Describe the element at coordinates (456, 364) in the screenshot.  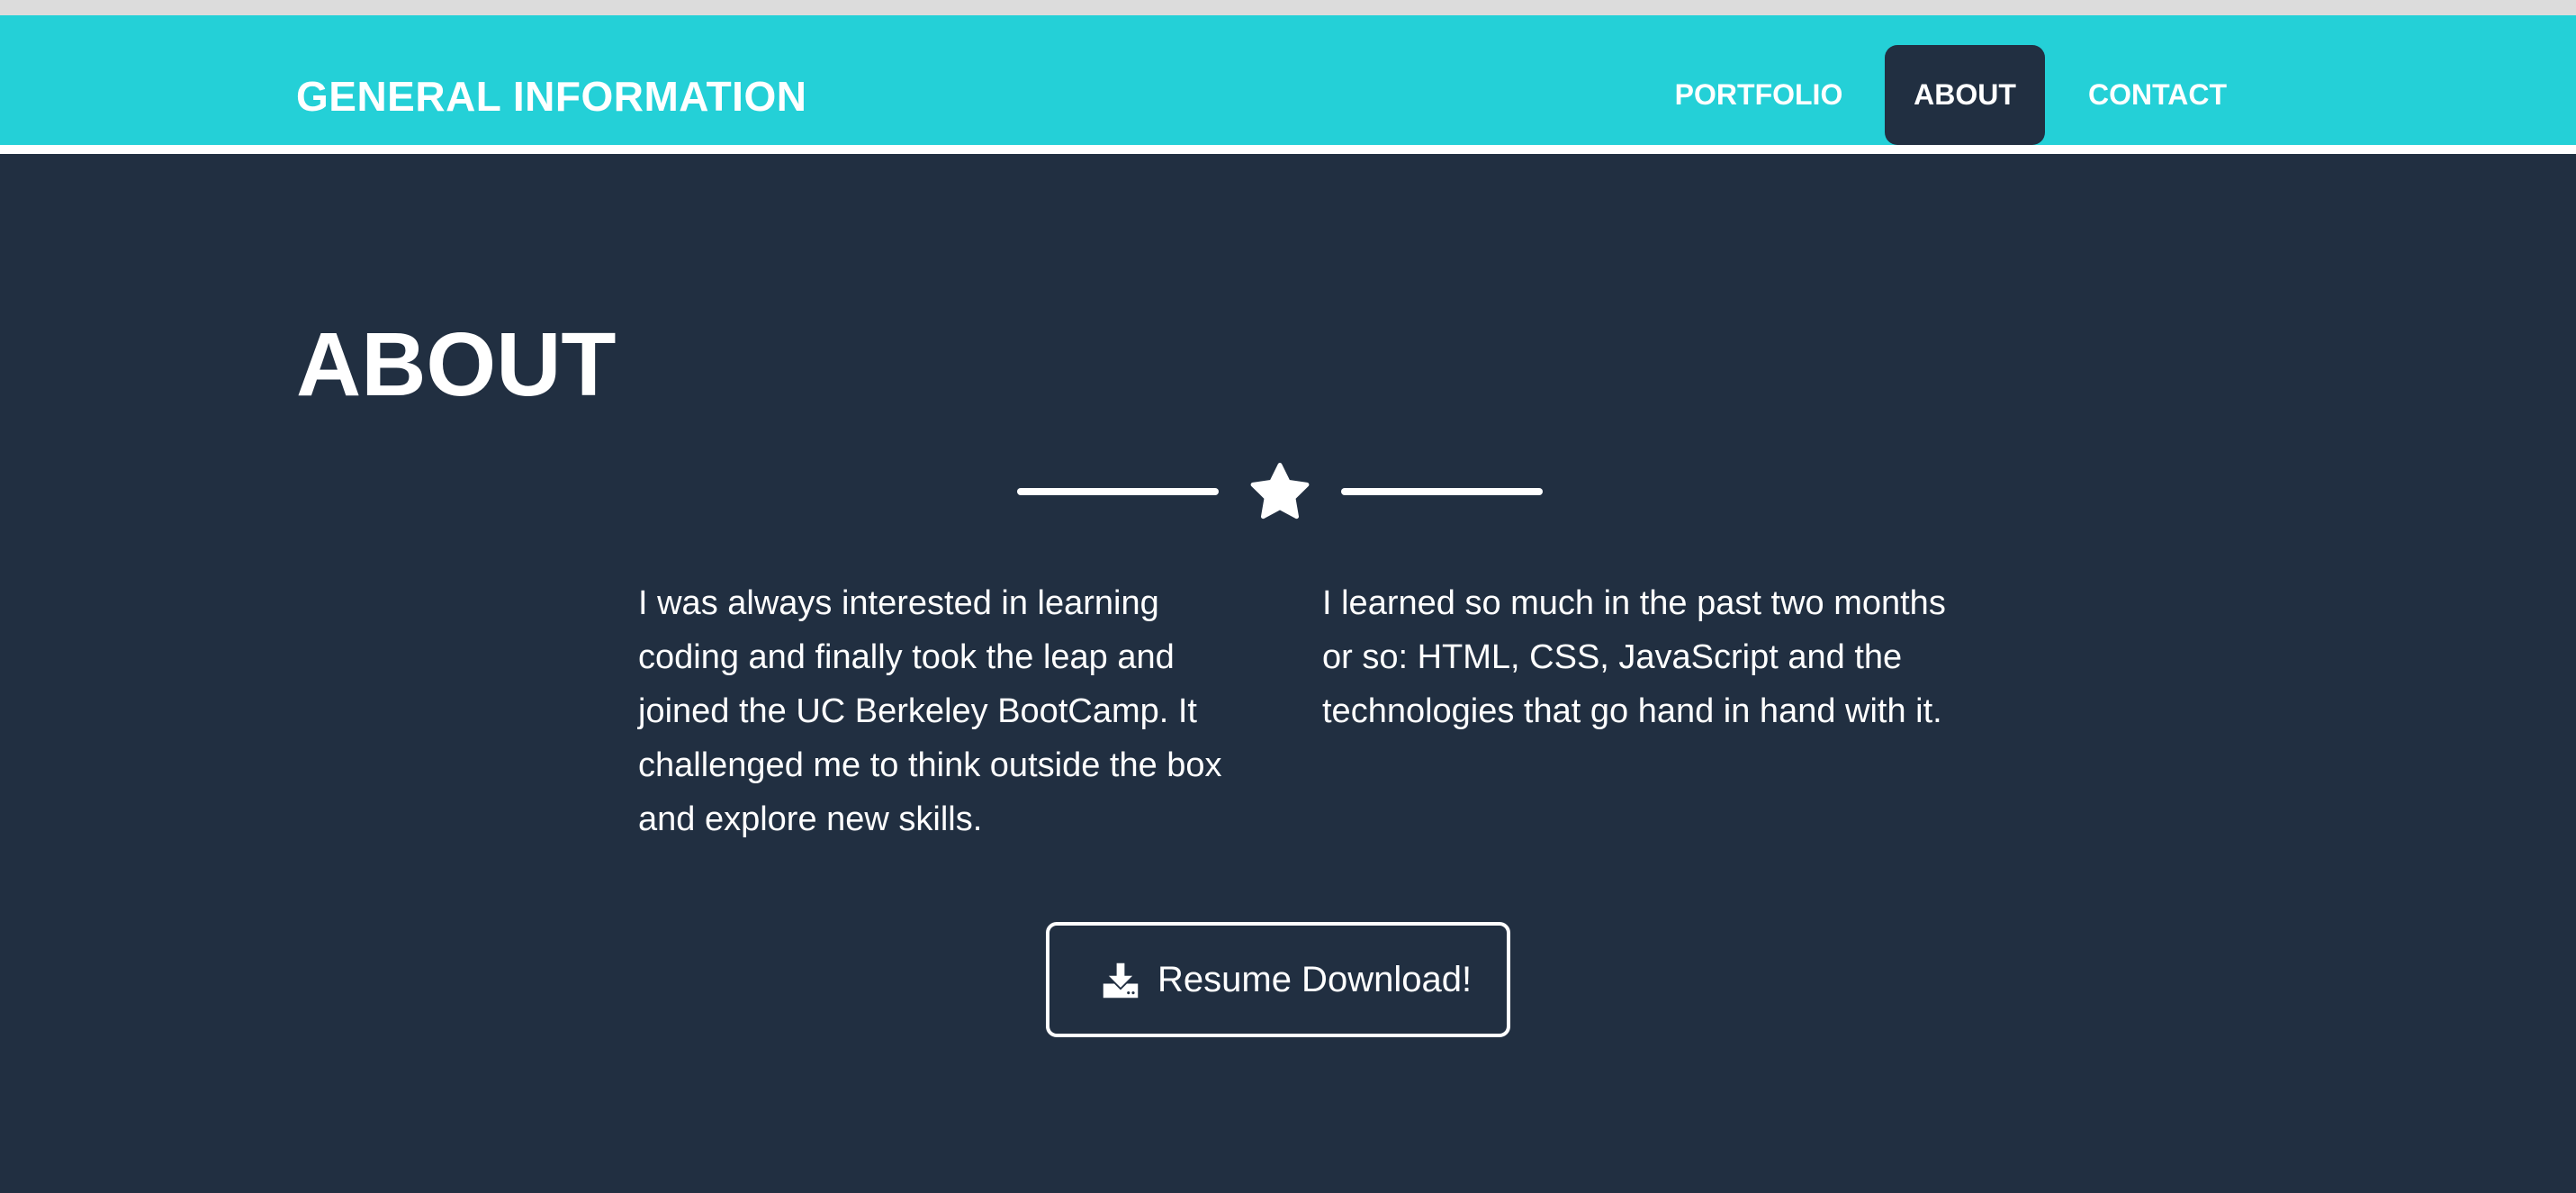
I see `page-title: ABOUT` at that location.